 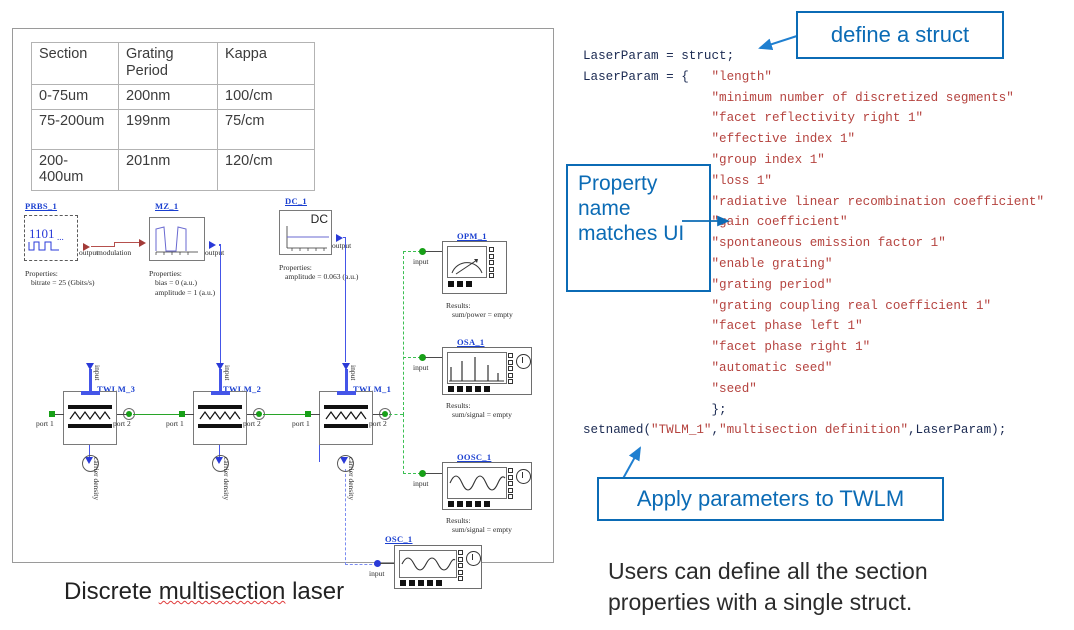 What do you see at coordinates (421, 483) in the screenshot?
I see `oosc-input-label: input` at bounding box center [421, 483].